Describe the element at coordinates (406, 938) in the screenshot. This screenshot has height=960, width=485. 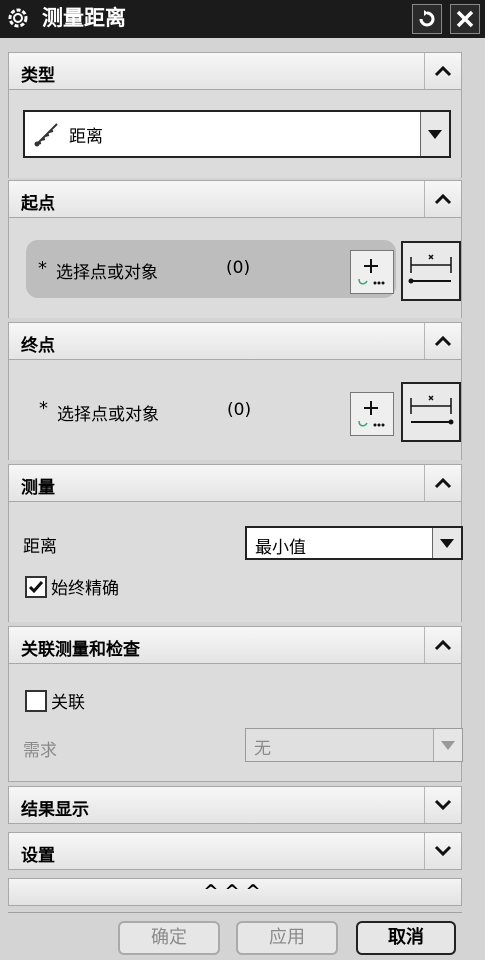
I see `cancel-button: 取消` at that location.